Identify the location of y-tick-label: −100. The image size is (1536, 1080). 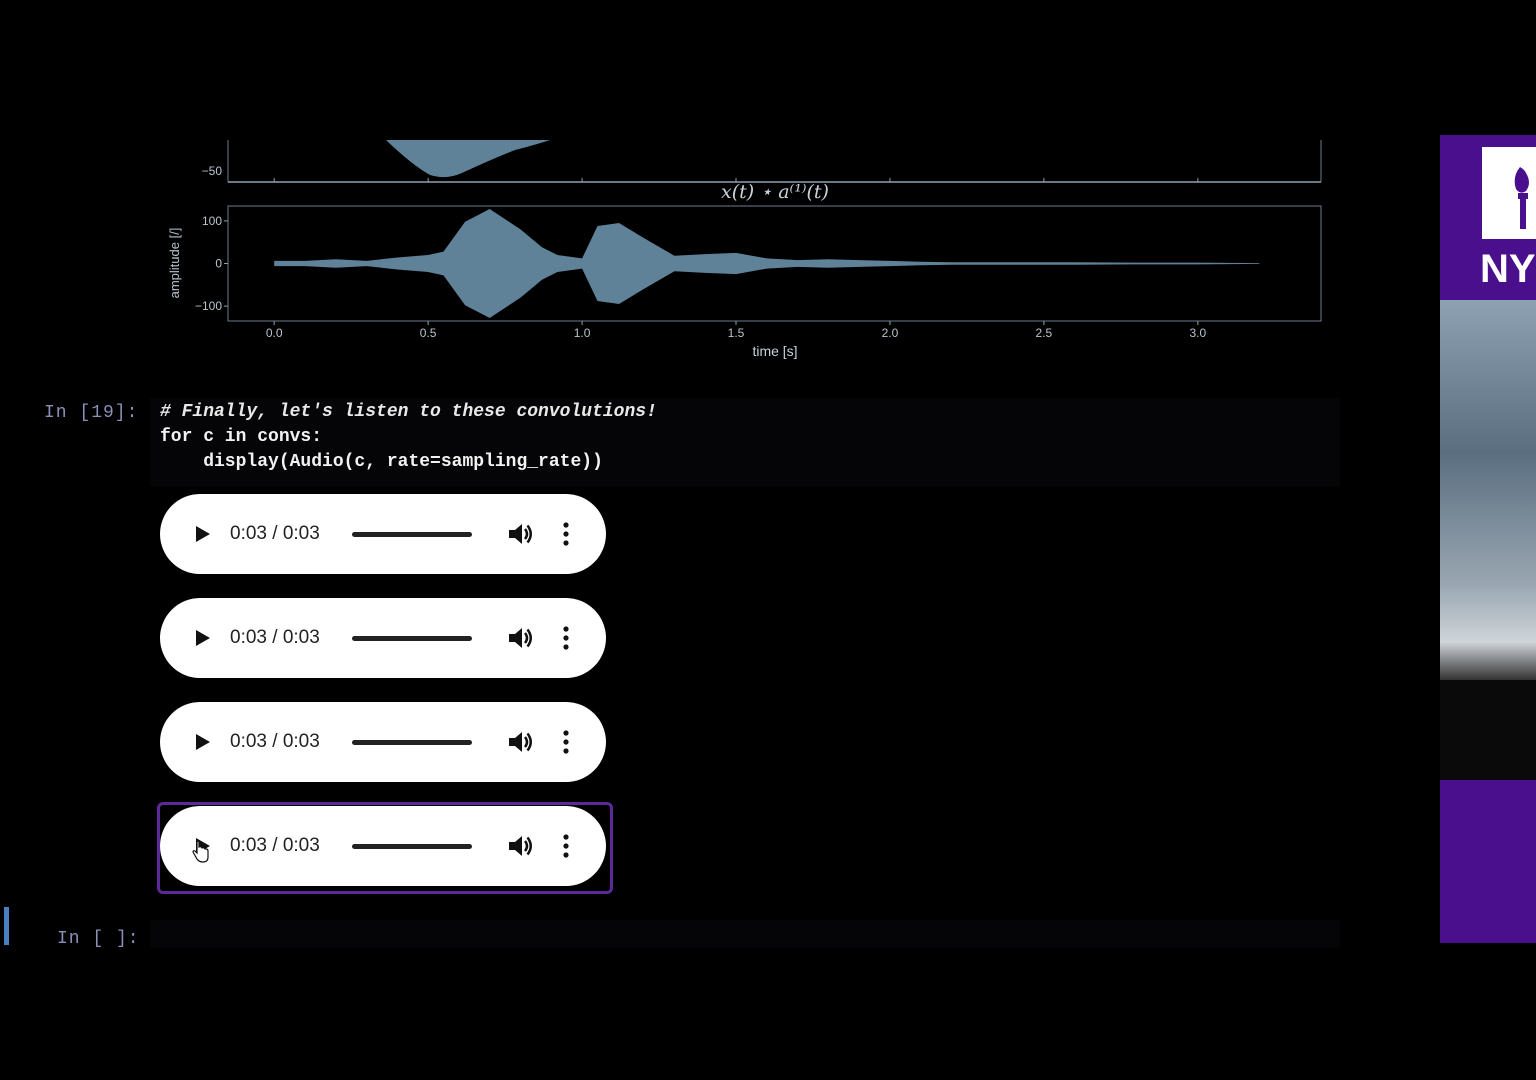
(208, 306).